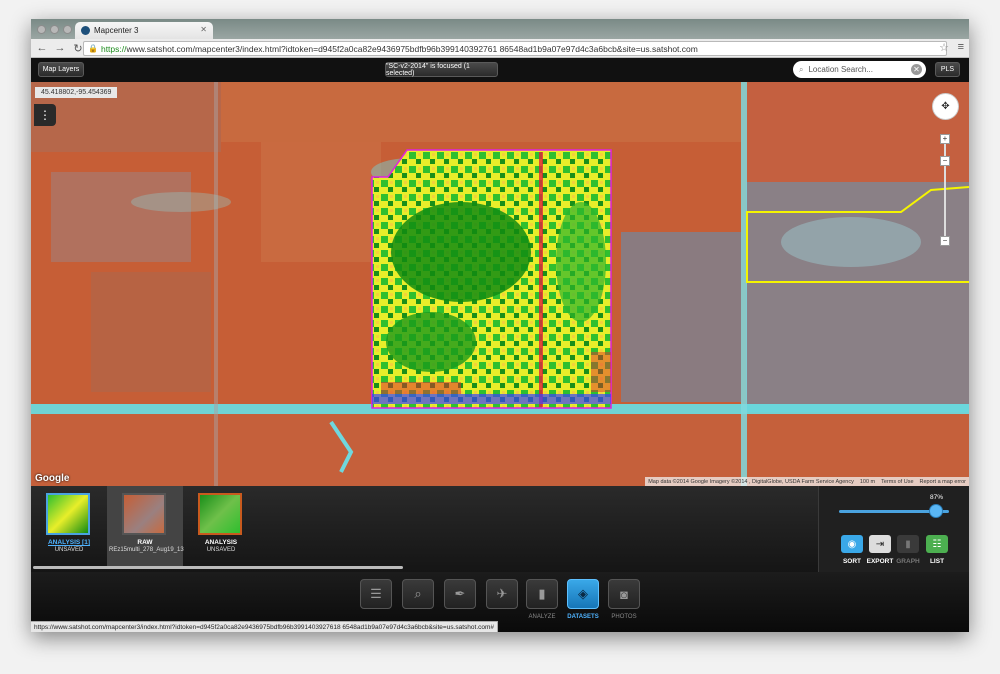 The image size is (1000, 674). I want to click on google-logo: Google, so click(52, 478).